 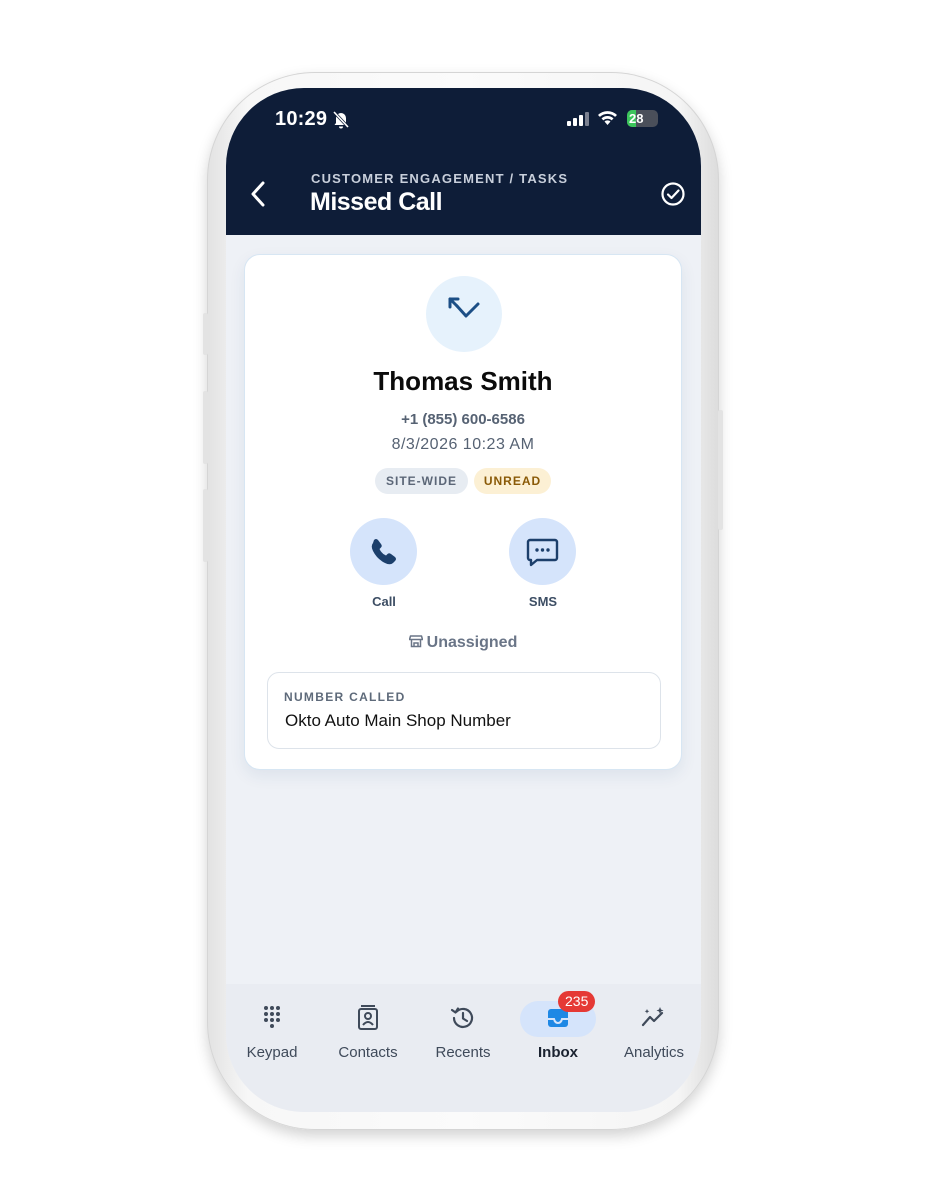 I want to click on store-icon, so click(x=415, y=641).